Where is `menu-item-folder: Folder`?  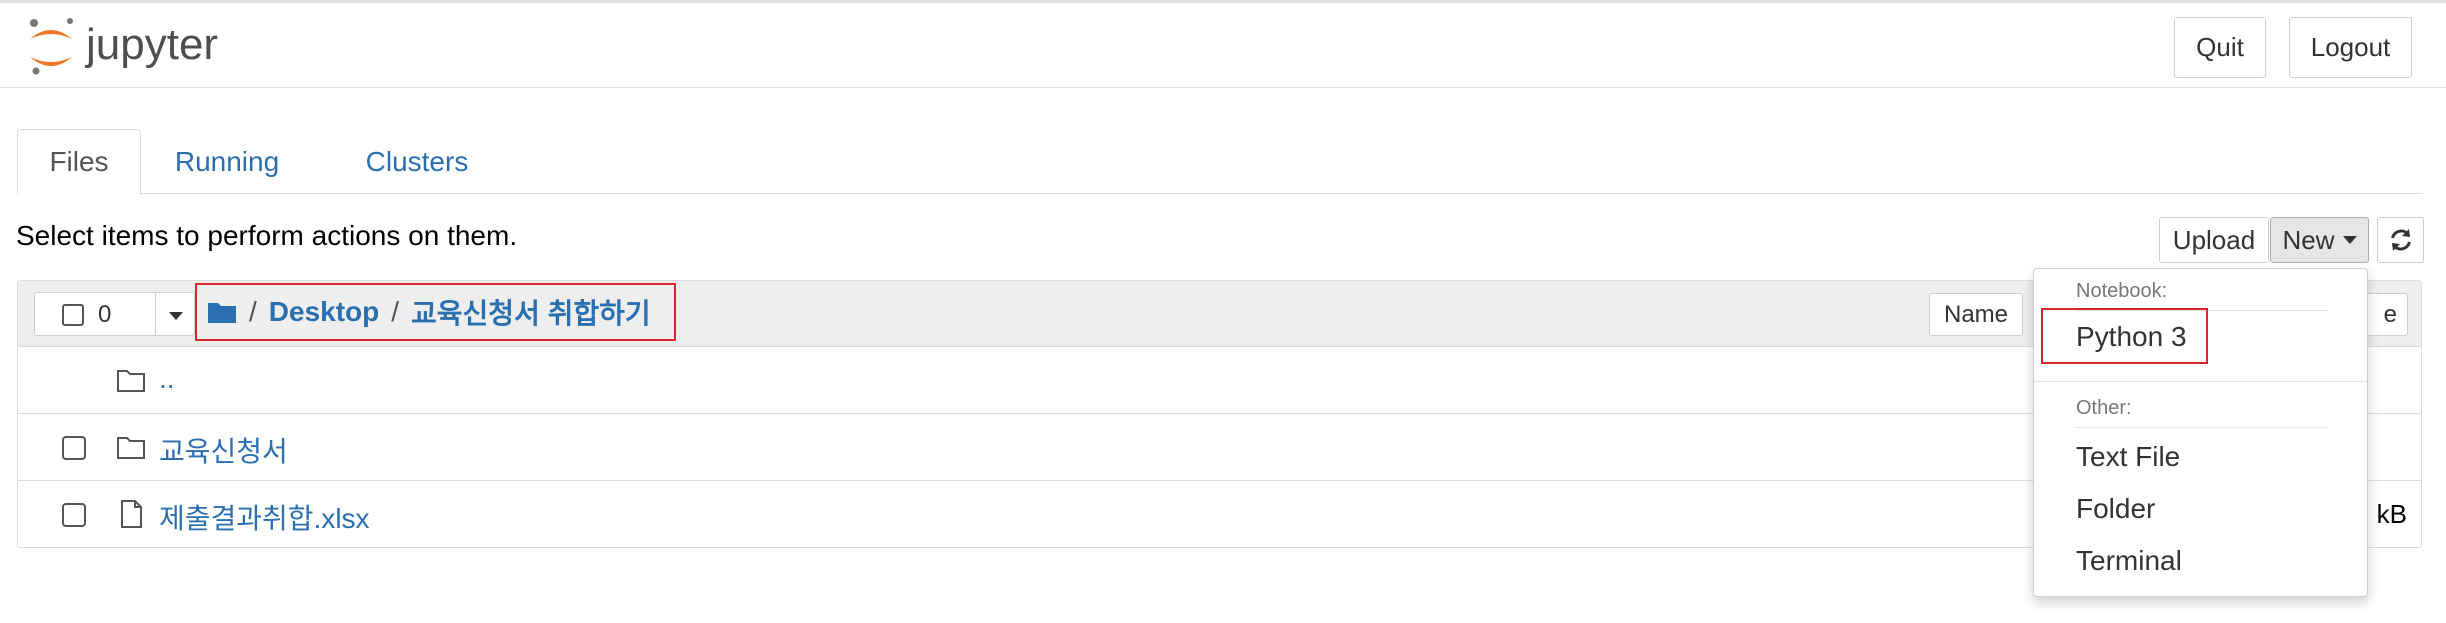 menu-item-folder: Folder is located at coordinates (2115, 509).